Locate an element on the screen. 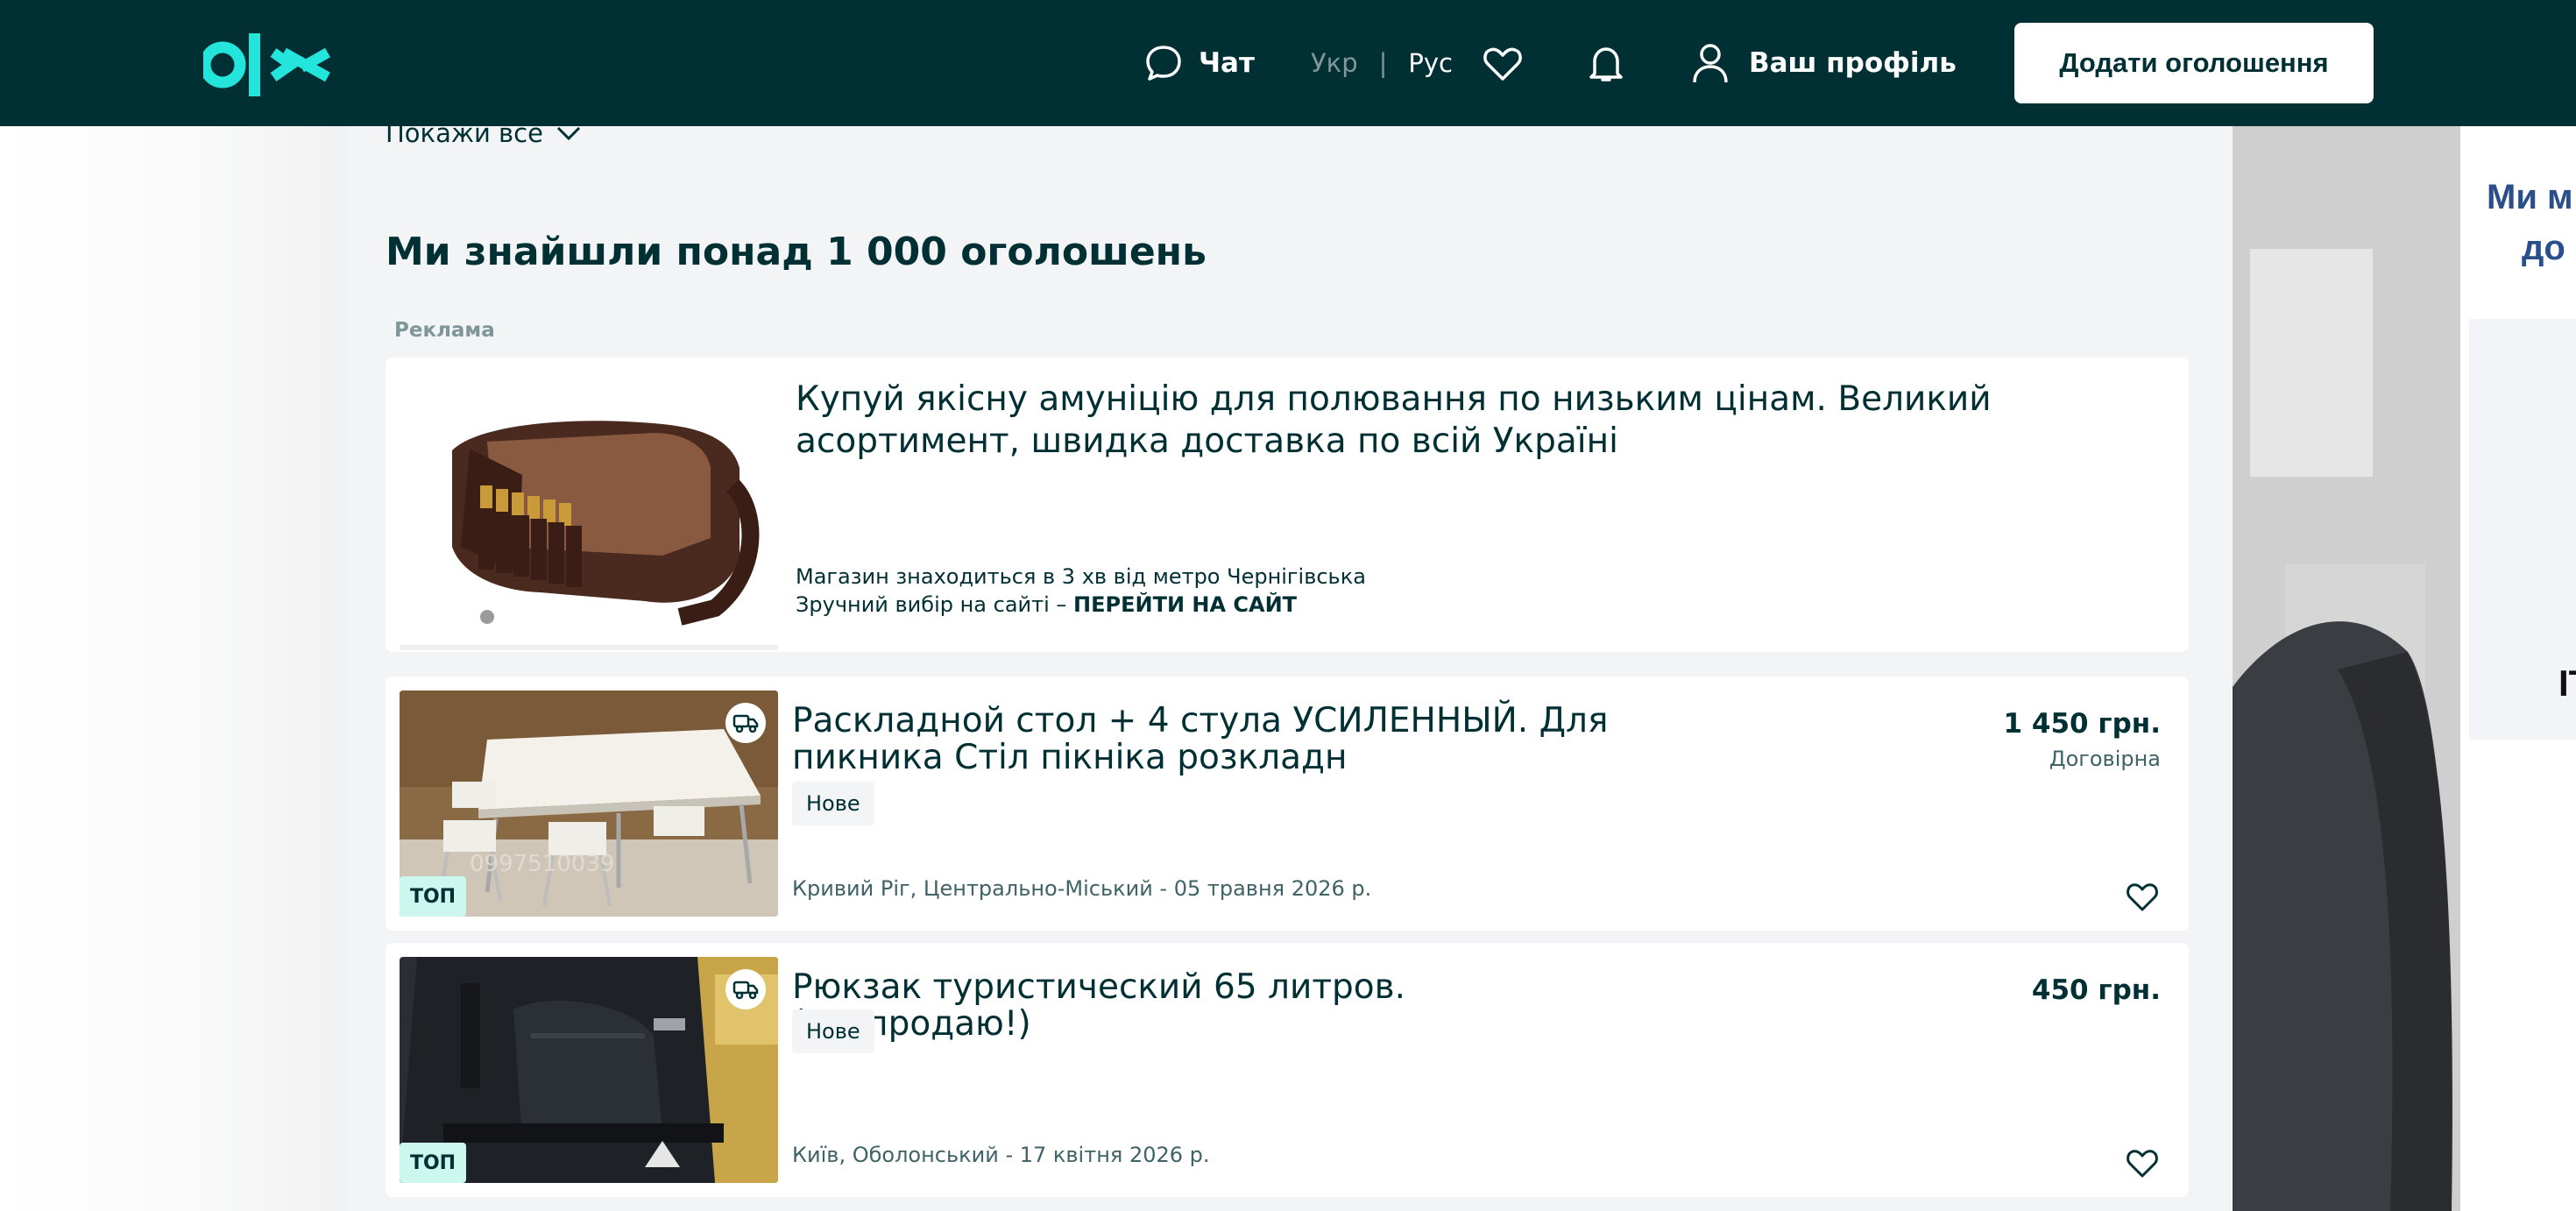 The width and height of the screenshot is (2576, 1211). bell-icon is located at coordinates (1606, 64).